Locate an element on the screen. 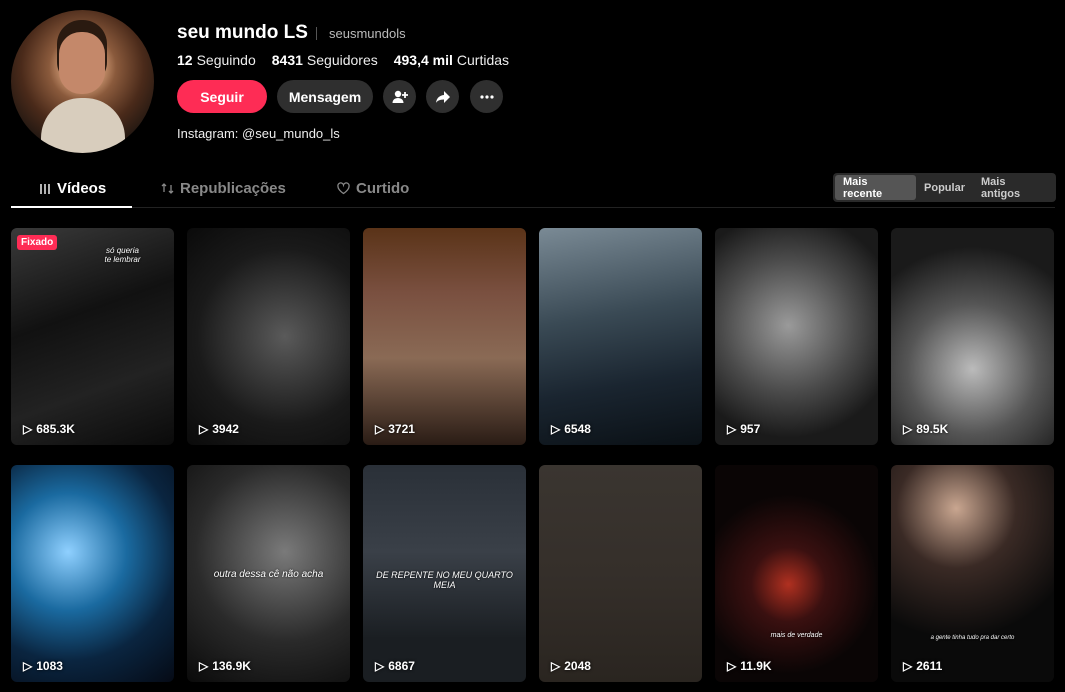  view-count: ▷ 136.9K is located at coordinates (225, 666).